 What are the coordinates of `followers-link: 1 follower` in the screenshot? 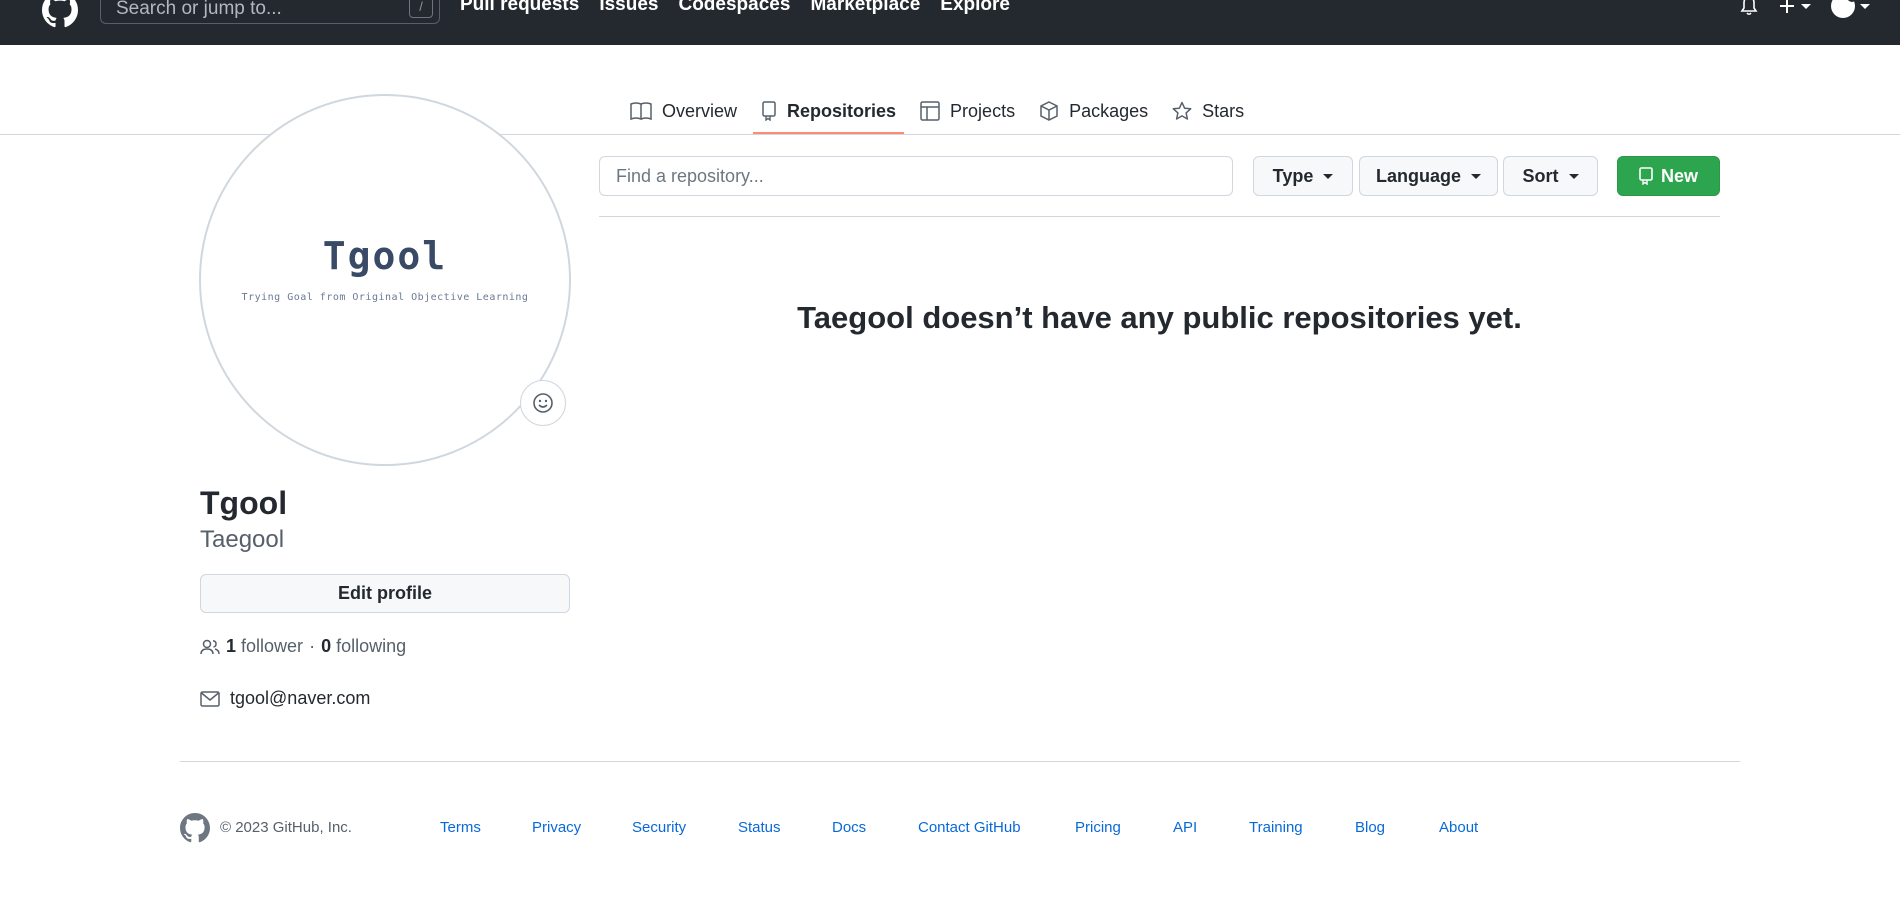 It's located at (264, 646).